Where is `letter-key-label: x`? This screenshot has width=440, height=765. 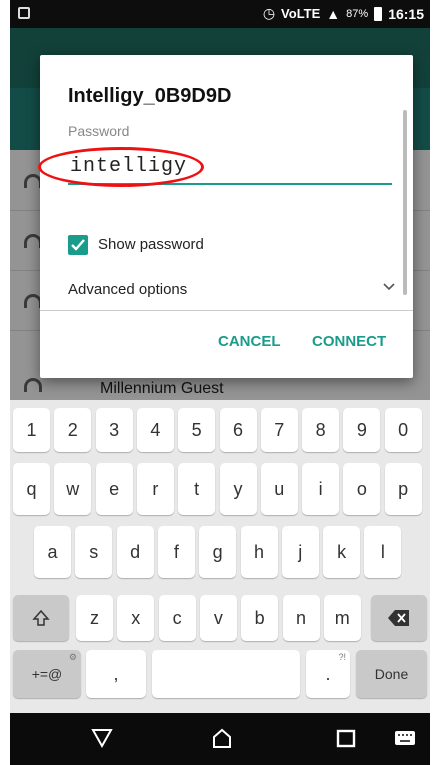 letter-key-label: x is located at coordinates (136, 617).